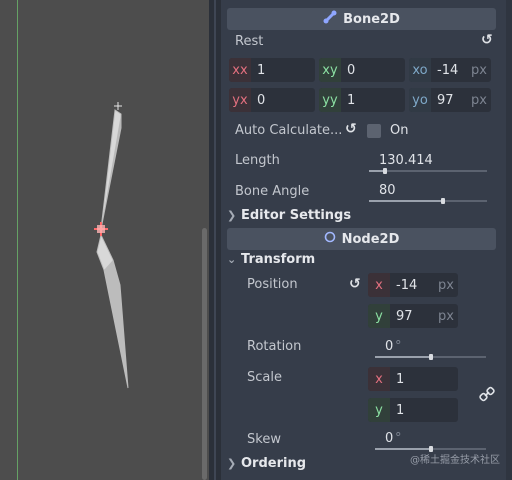 The image size is (512, 480). I want to click on rest-xx-field: xx 1, so click(272, 70).